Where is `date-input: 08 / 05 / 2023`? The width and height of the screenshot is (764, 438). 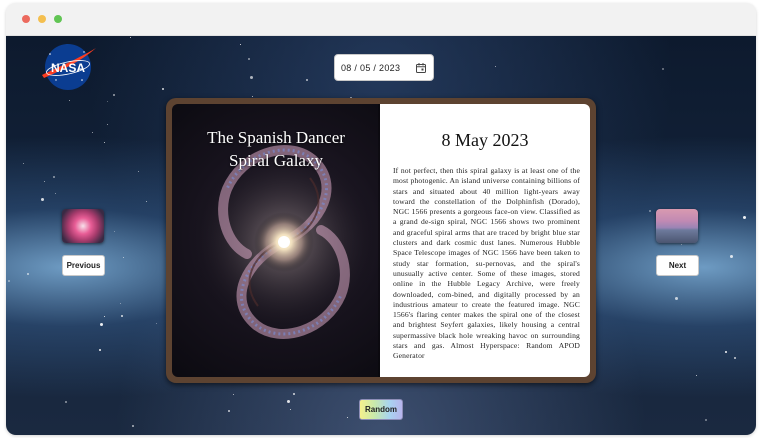
date-input: 08 / 05 / 2023 is located at coordinates (384, 67).